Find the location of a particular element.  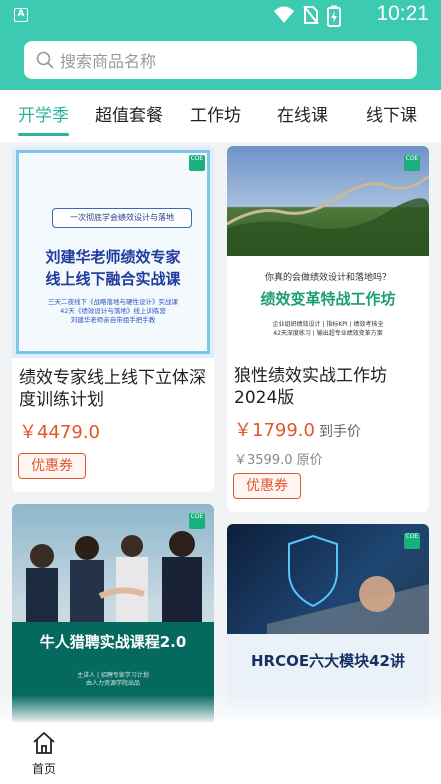

category-tabs: 开学季 超值套餐 工作坊 在线课 线下课 is located at coordinates (220, 116).